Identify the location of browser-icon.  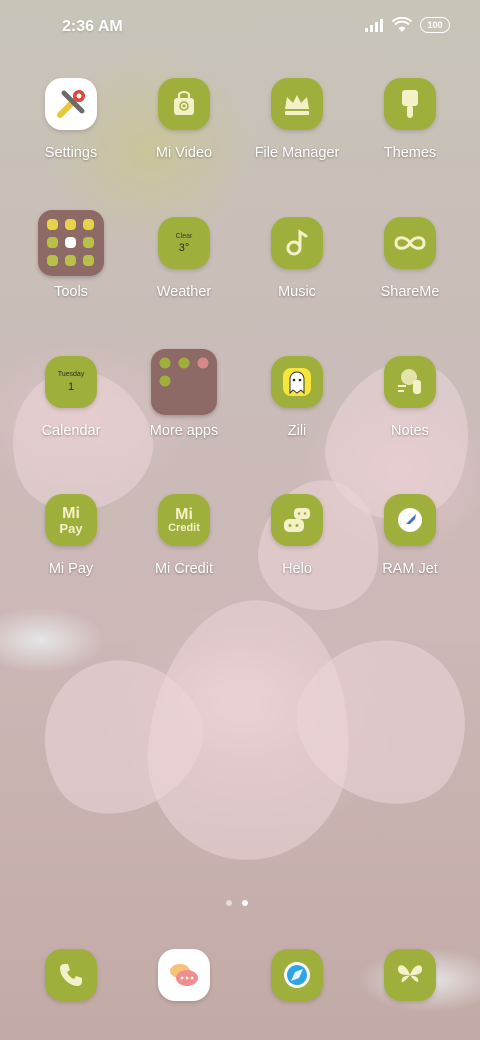
(297, 975).